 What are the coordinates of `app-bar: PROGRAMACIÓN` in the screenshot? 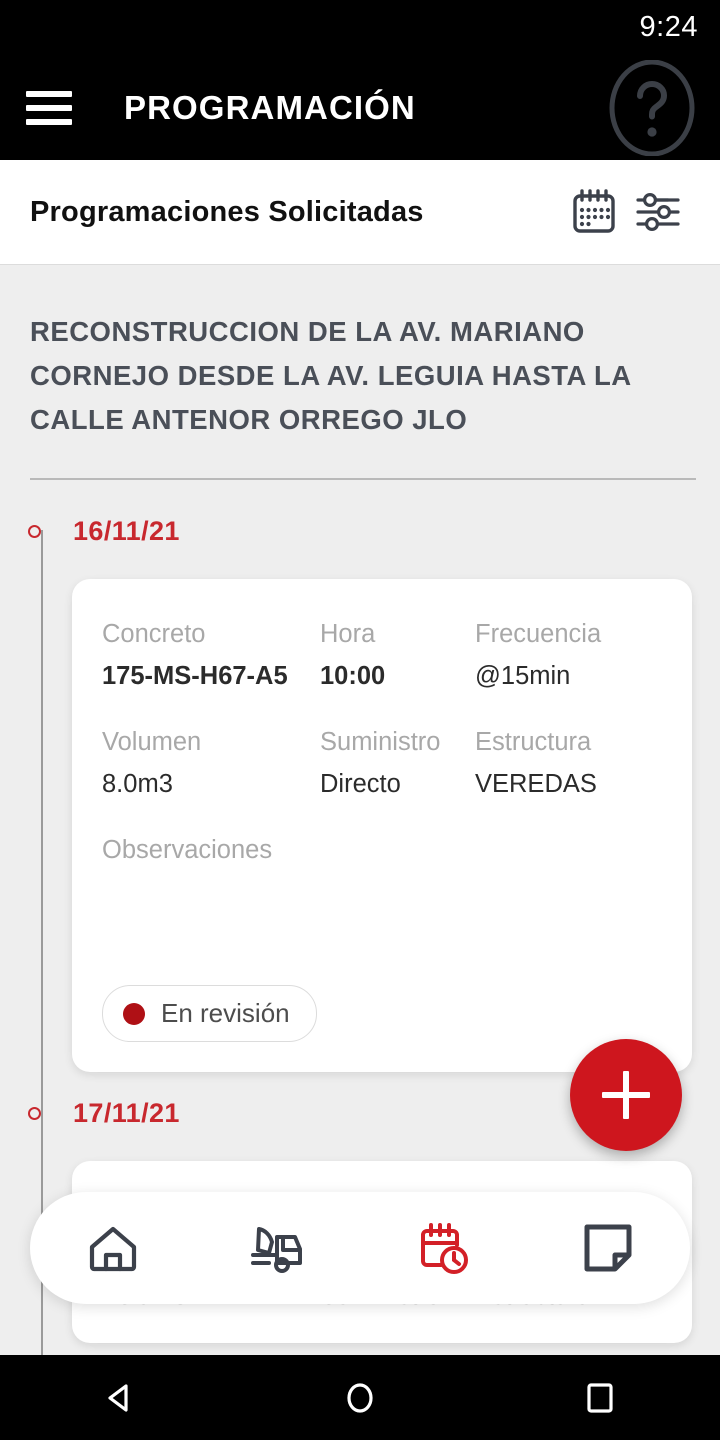 It's located at (360, 107).